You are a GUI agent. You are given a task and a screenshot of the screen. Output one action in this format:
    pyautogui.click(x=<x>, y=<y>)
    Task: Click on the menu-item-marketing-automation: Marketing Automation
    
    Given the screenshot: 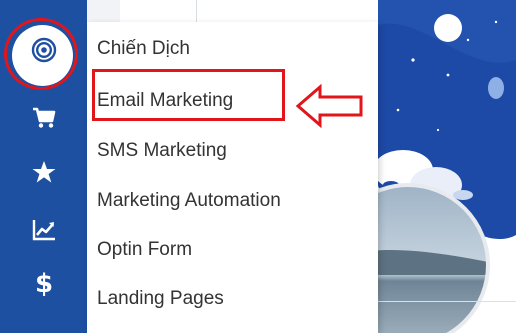 What is the action you would take?
    pyautogui.click(x=189, y=201)
    